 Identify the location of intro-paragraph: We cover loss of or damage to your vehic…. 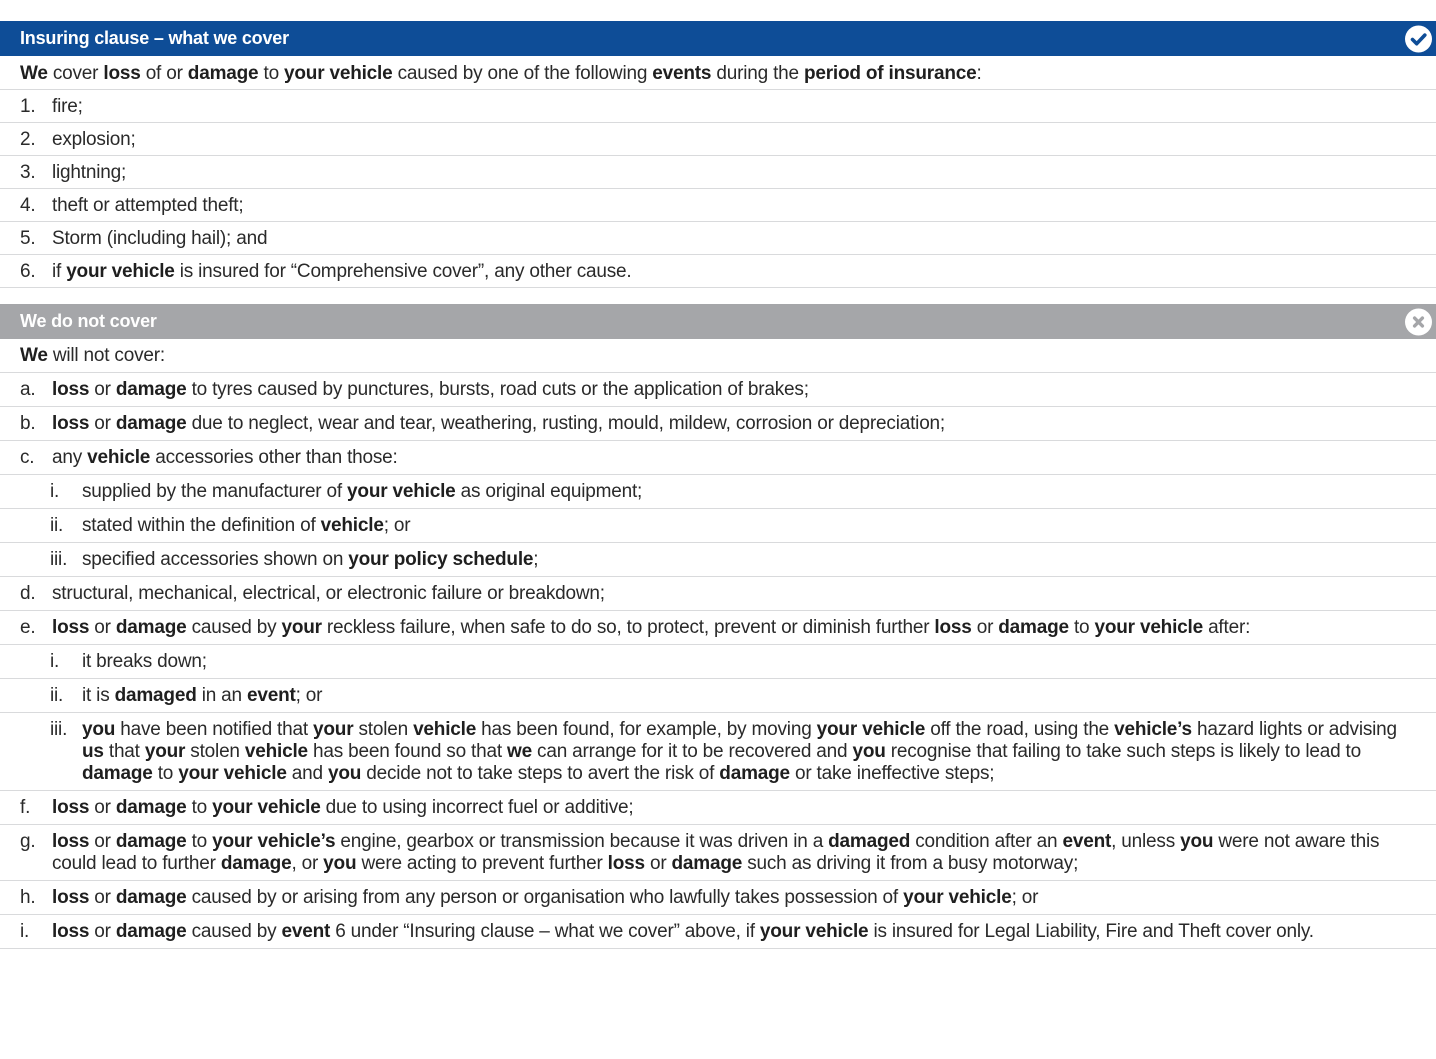
(718, 73).